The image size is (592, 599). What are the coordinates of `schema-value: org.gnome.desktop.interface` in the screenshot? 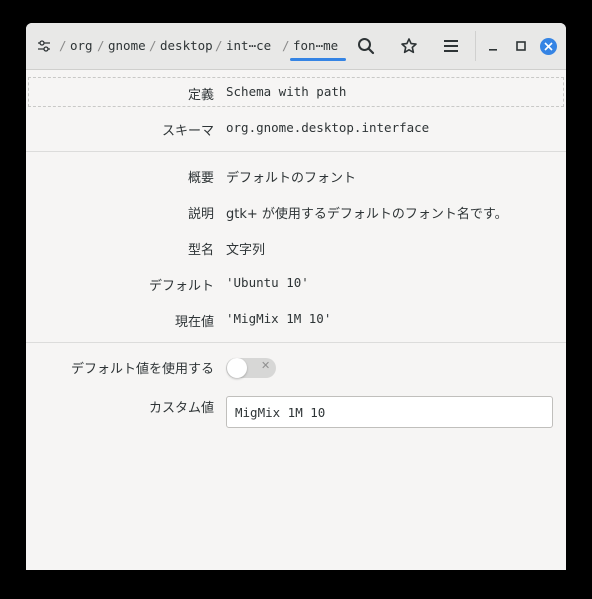 It's located at (328, 127).